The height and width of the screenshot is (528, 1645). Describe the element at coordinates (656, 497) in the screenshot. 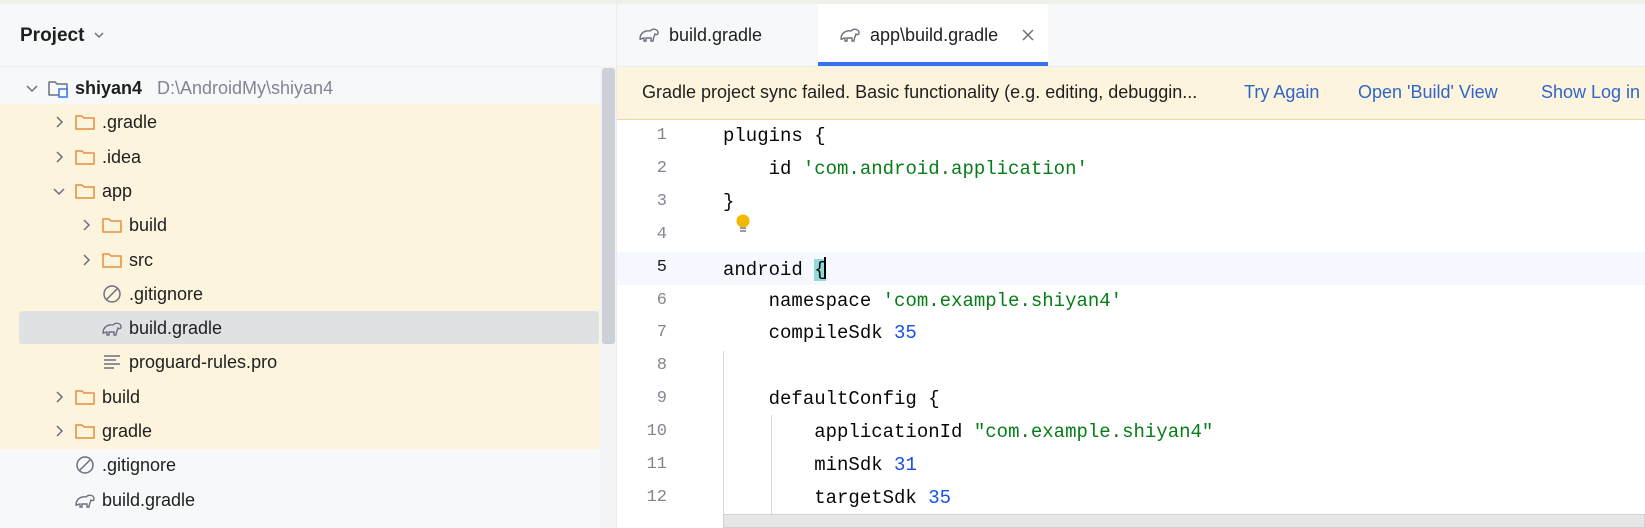

I see `line-number: 12` at that location.